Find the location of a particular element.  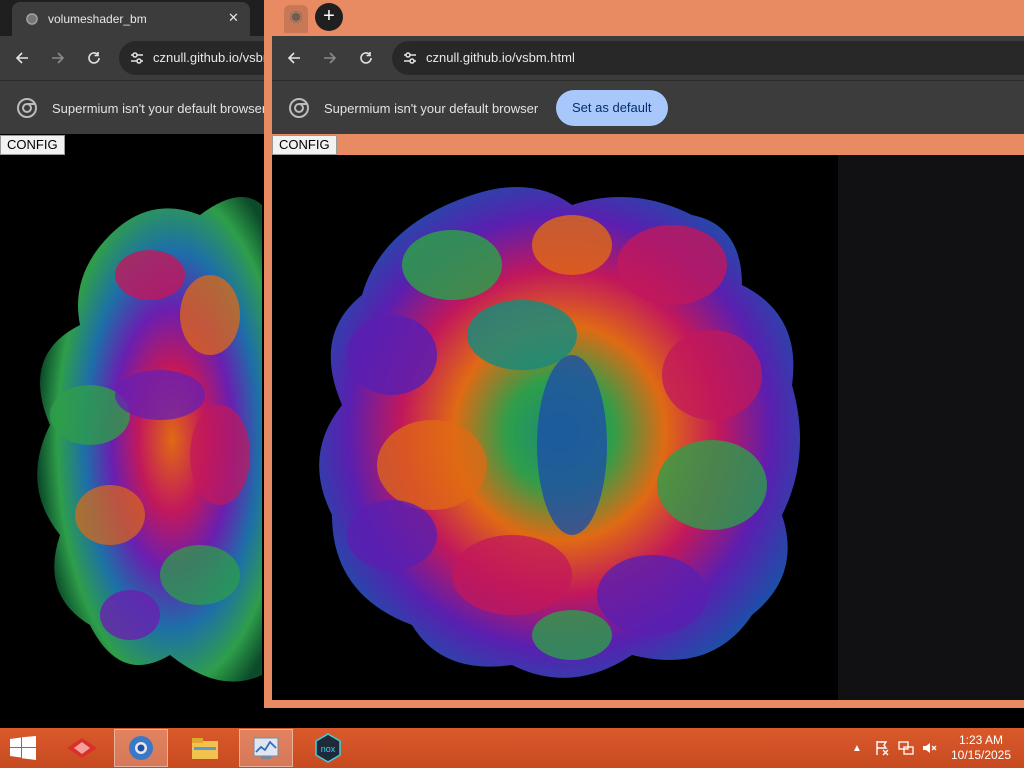

new-tab-button: + is located at coordinates (329, 17).